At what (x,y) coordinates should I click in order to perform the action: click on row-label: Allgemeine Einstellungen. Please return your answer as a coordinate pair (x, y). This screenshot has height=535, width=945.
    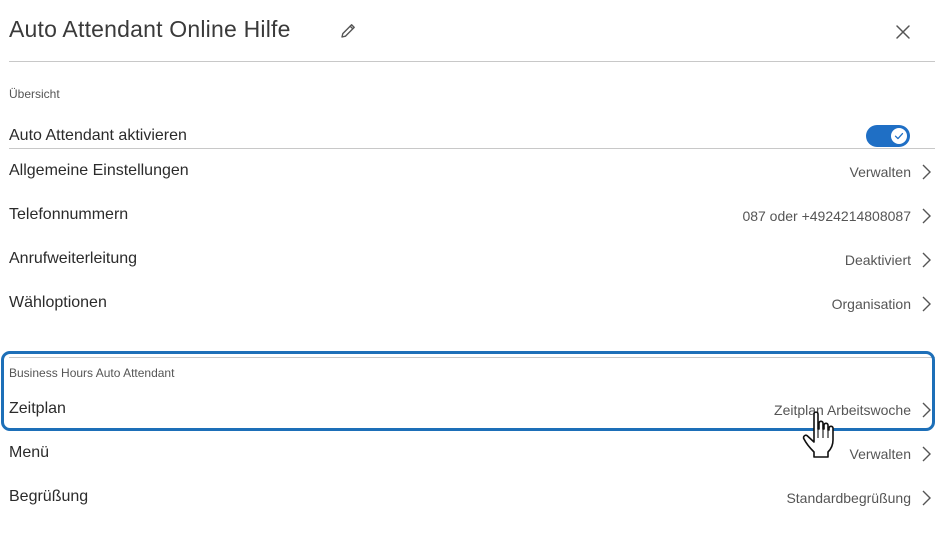
    Looking at the image, I should click on (99, 170).